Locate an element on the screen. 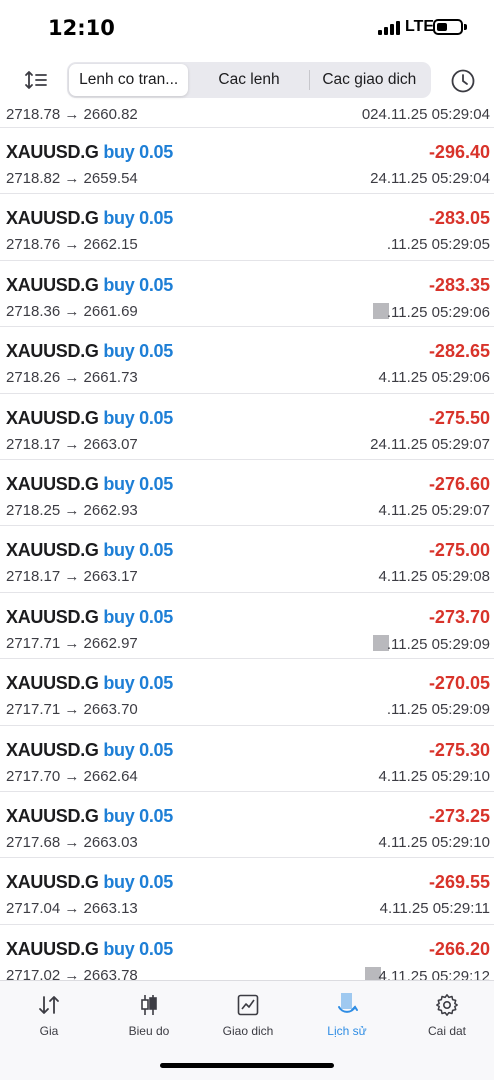 The width and height of the screenshot is (494, 1080). trade-prices: 2718.26 → 2661.73 is located at coordinates (72, 378).